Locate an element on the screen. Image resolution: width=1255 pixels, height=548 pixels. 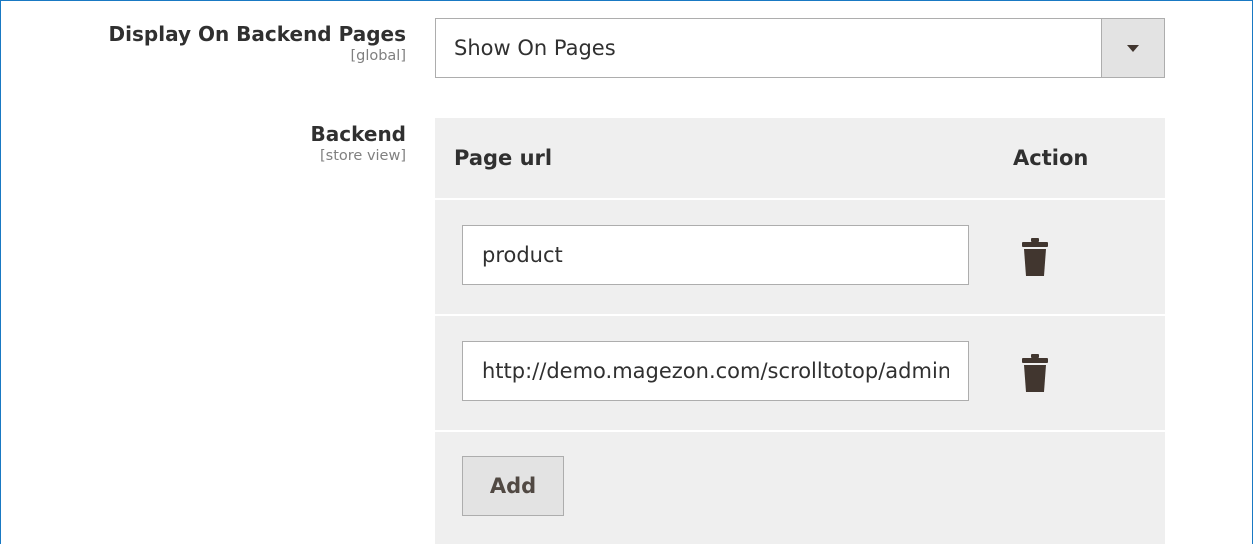
grid-footer-row: Add is located at coordinates (800, 490).